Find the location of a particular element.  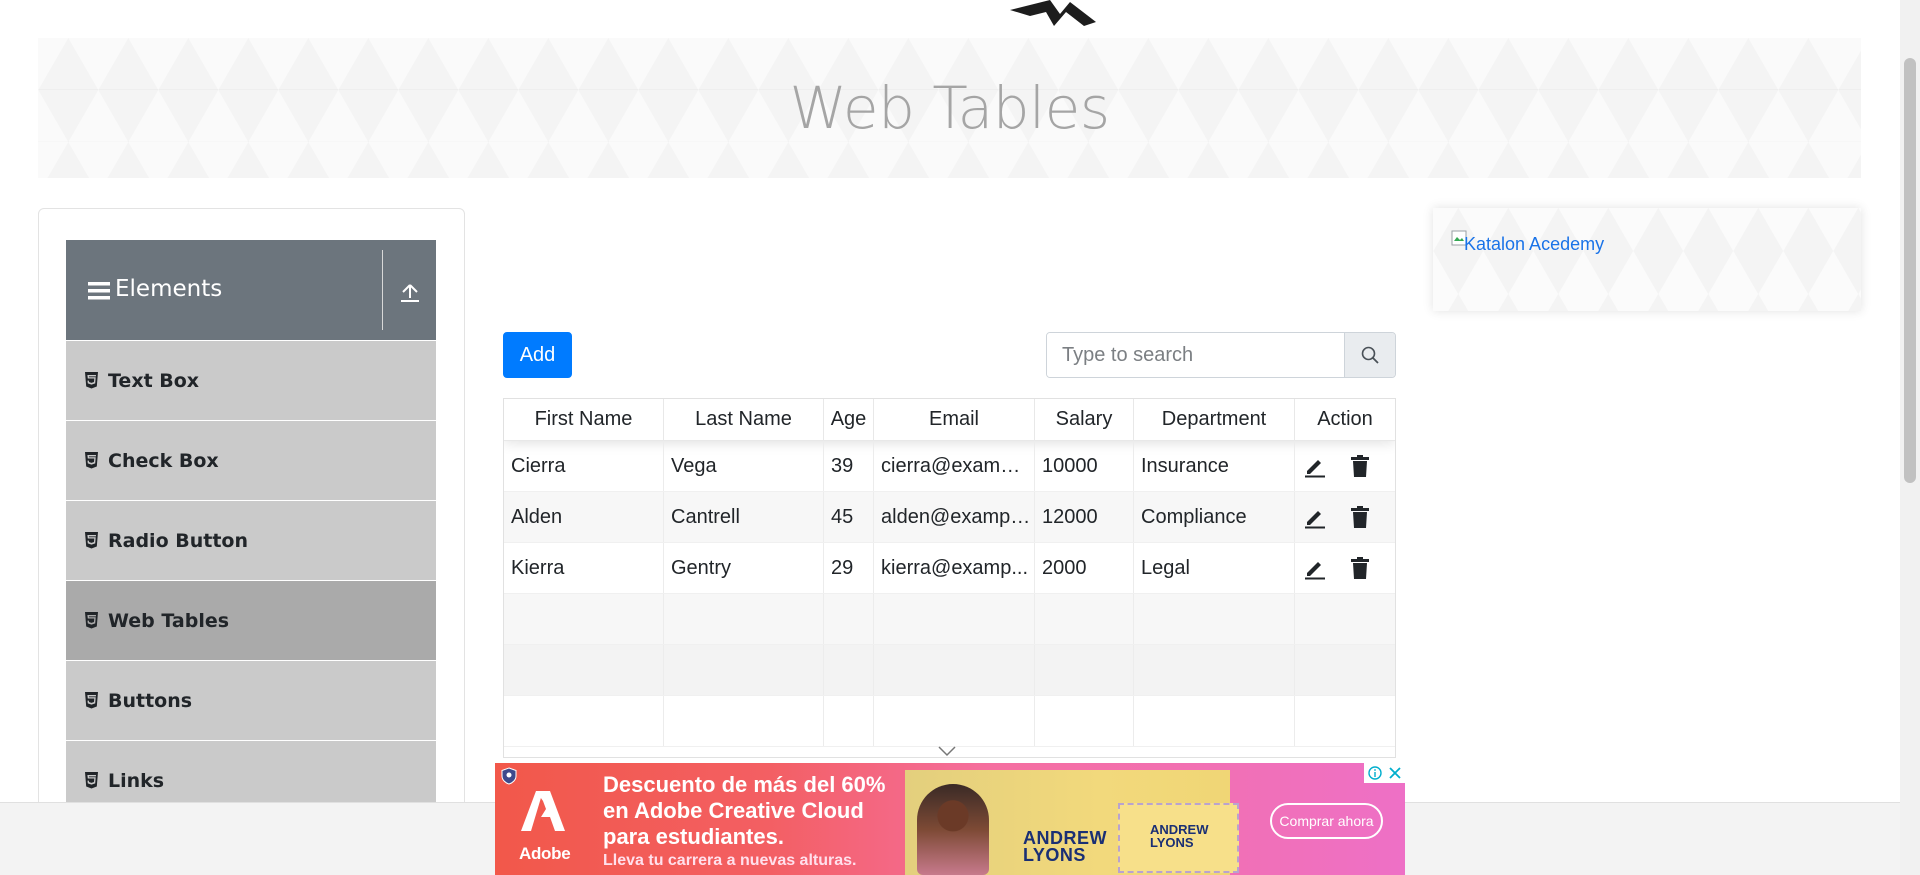

column-header-email: Email is located at coordinates (954, 419).